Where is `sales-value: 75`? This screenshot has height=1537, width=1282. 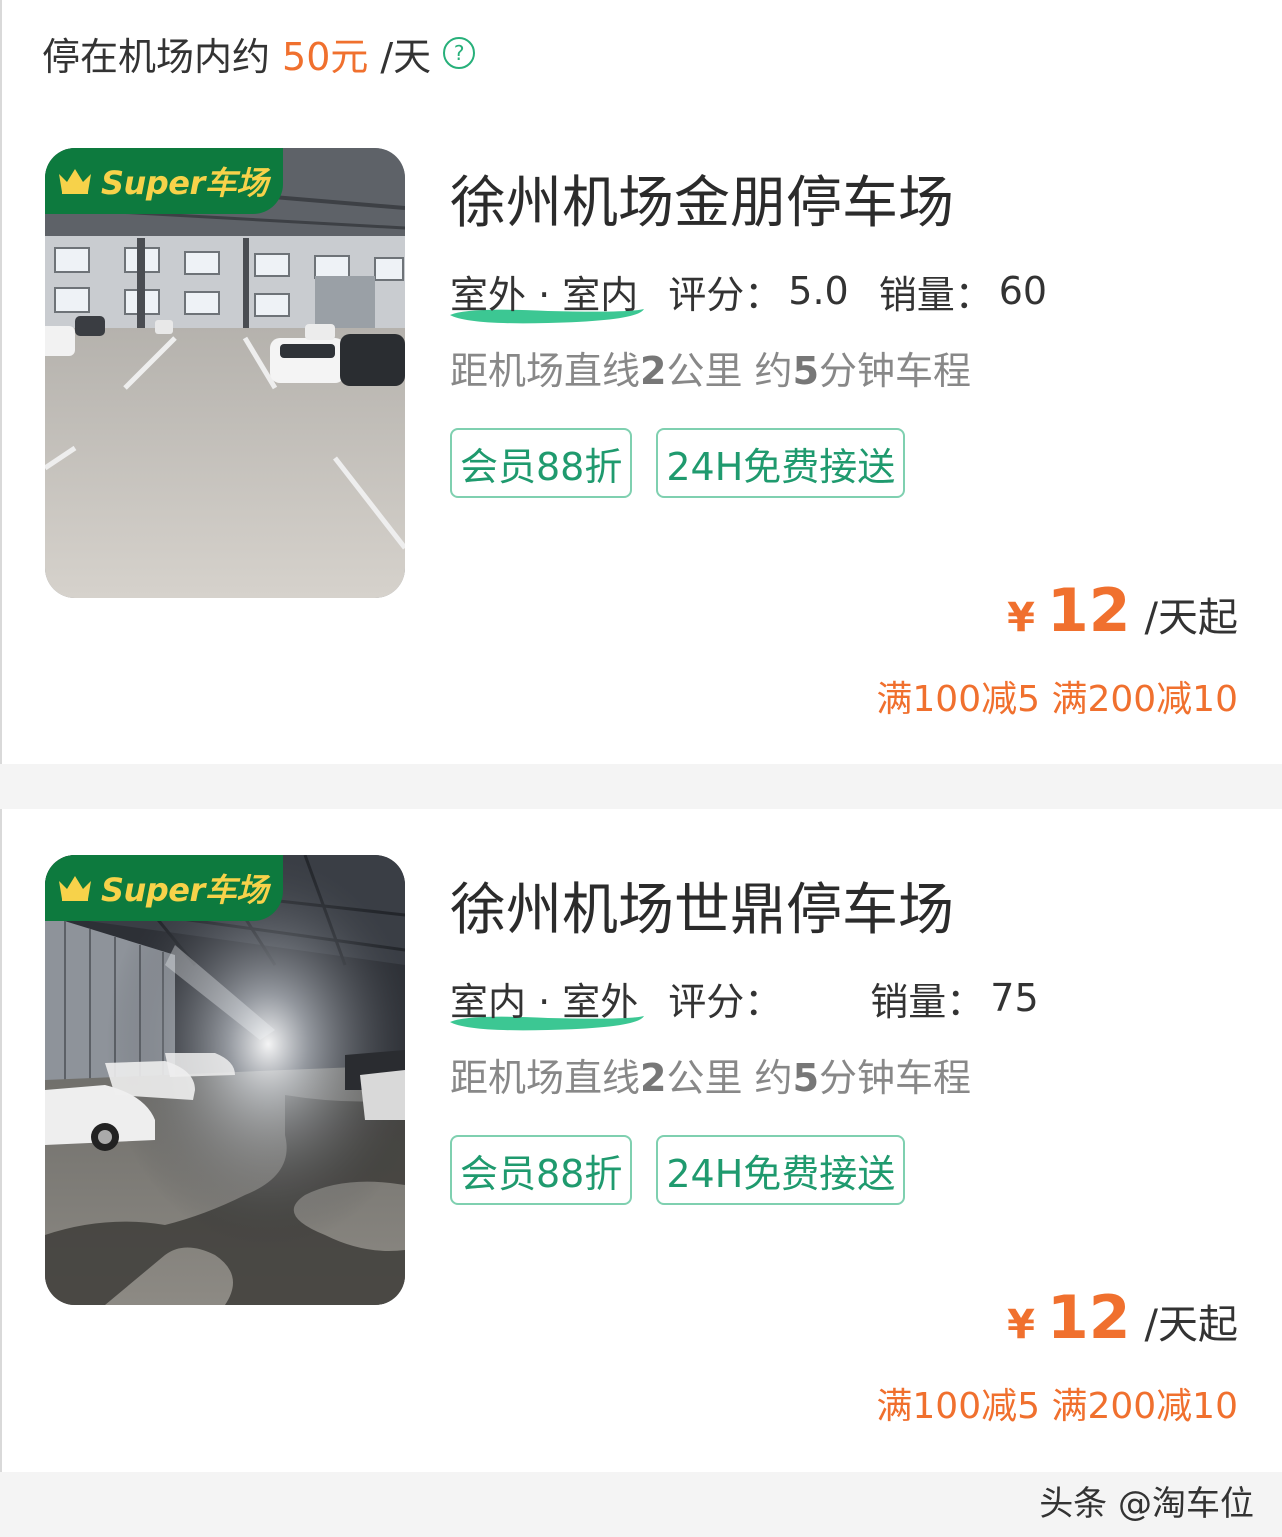
sales-value: 75 is located at coordinates (1014, 998).